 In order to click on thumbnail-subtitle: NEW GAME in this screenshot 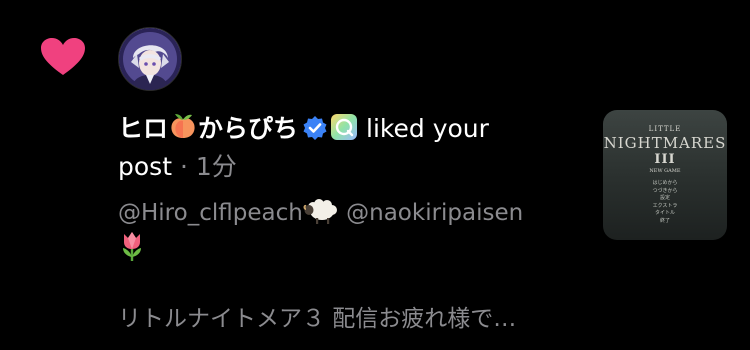, I will do `click(665, 171)`.